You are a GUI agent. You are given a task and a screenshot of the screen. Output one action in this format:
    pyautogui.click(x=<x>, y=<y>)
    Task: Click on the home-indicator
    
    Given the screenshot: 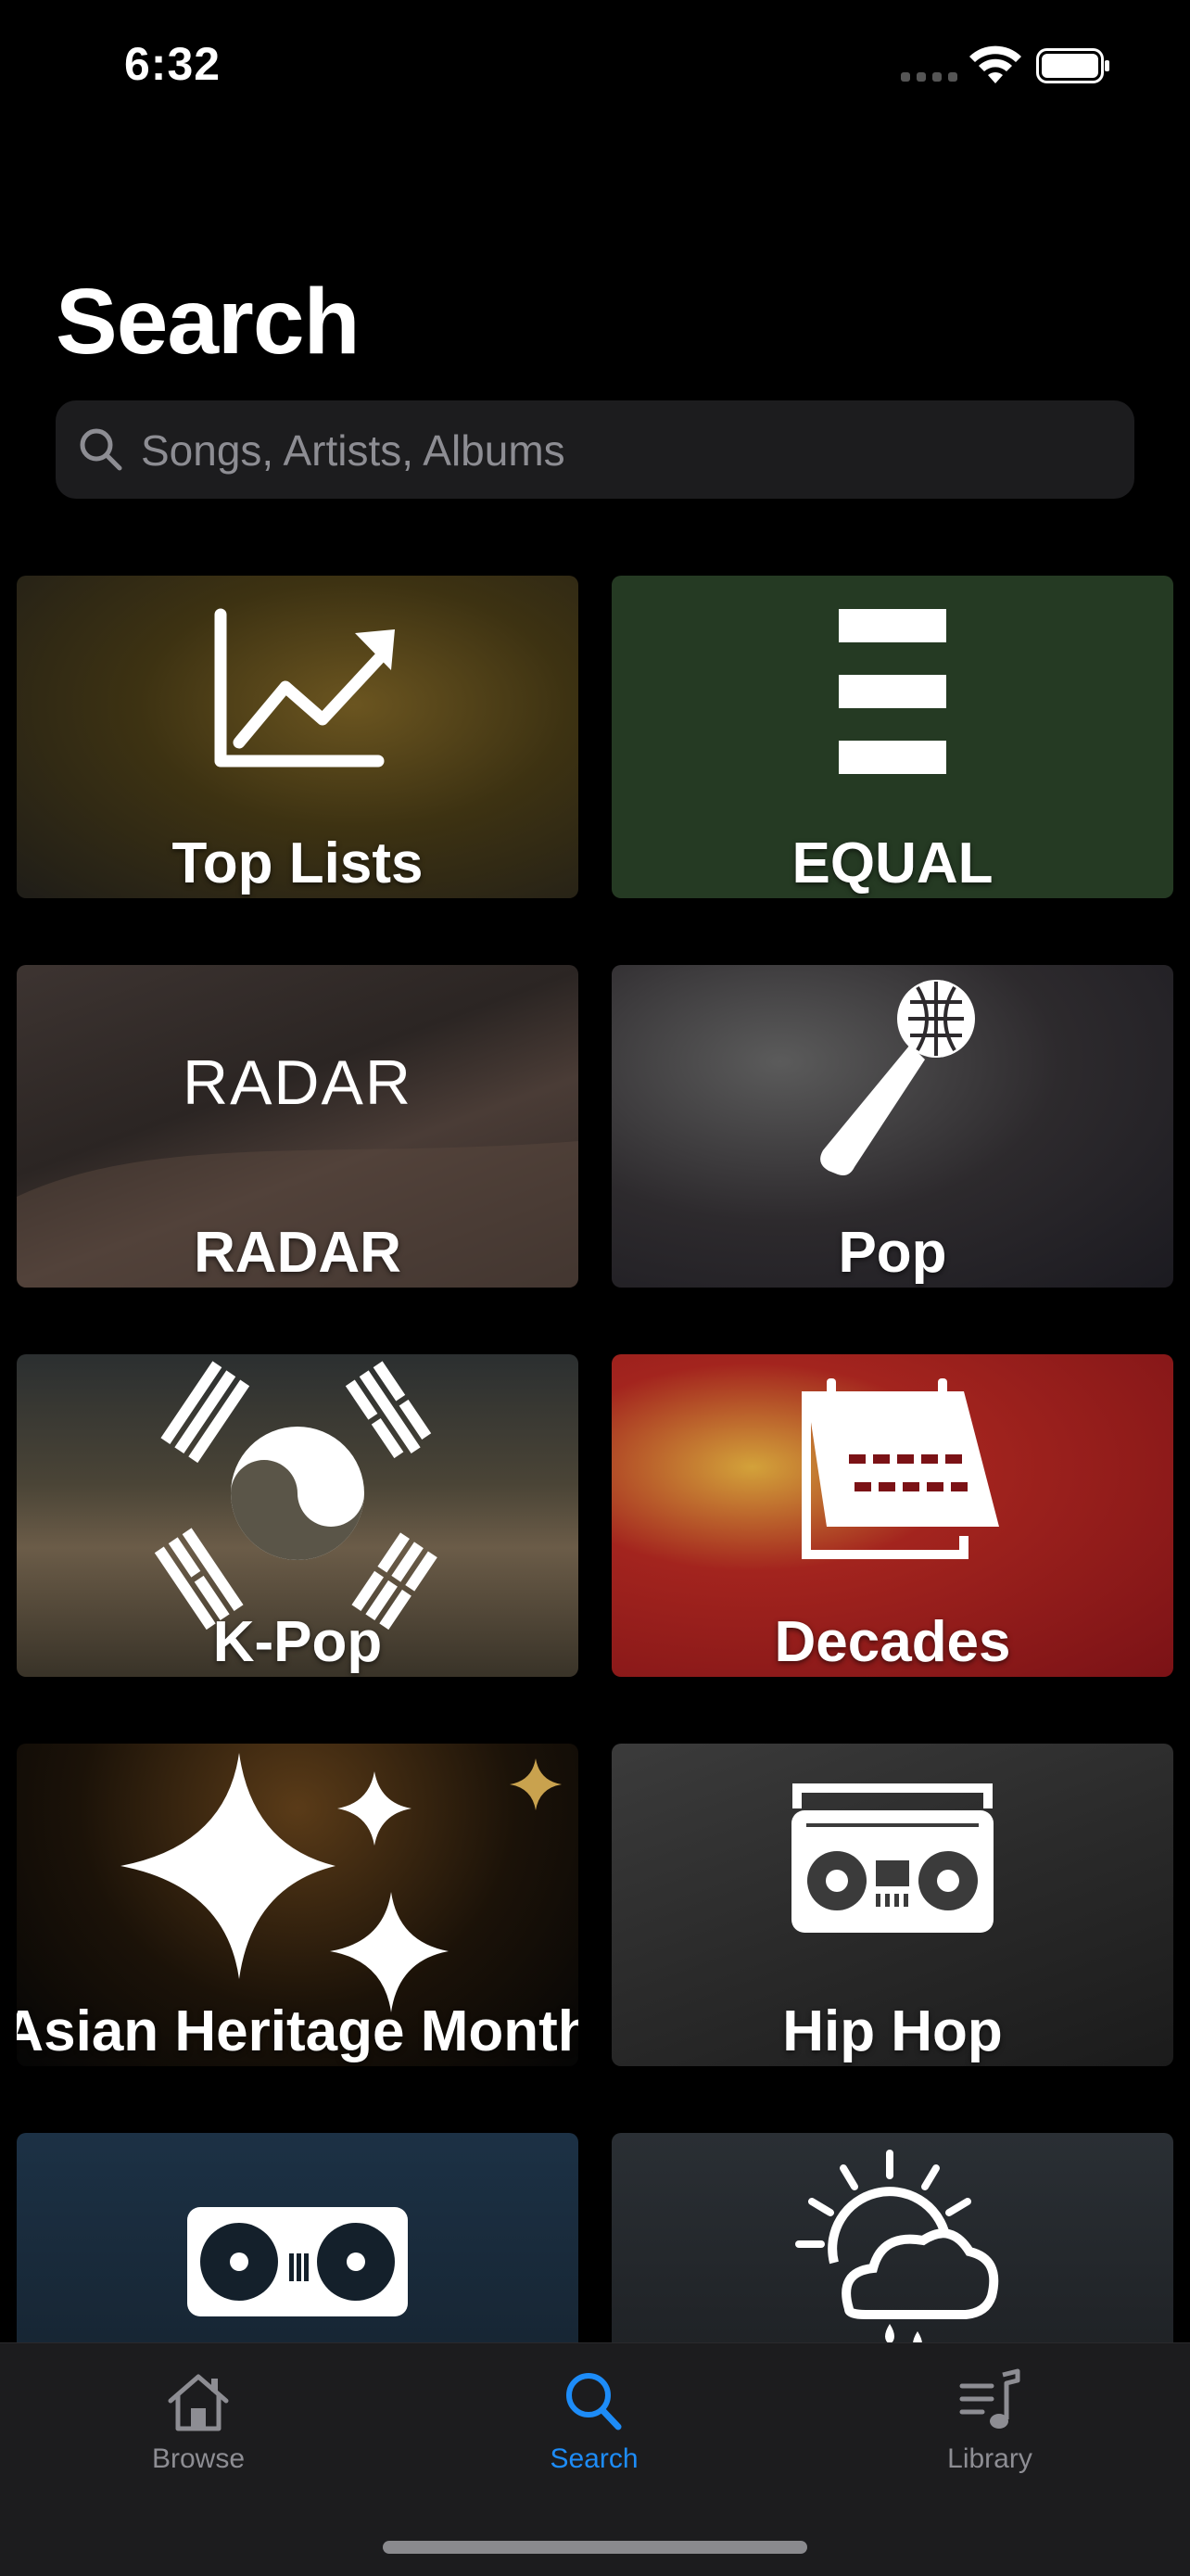 What is the action you would take?
    pyautogui.click(x=595, y=2547)
    